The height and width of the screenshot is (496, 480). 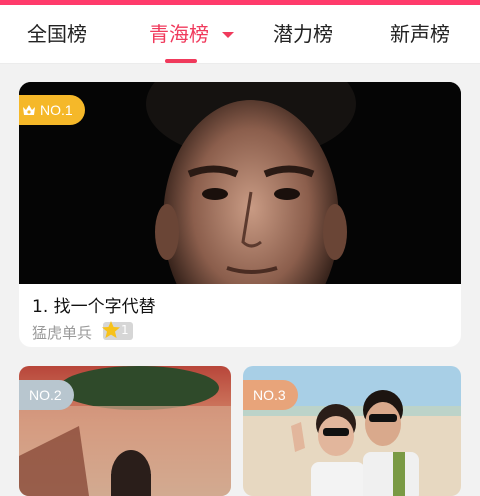 I want to click on rank-card-3: NO.3, so click(x=352, y=431).